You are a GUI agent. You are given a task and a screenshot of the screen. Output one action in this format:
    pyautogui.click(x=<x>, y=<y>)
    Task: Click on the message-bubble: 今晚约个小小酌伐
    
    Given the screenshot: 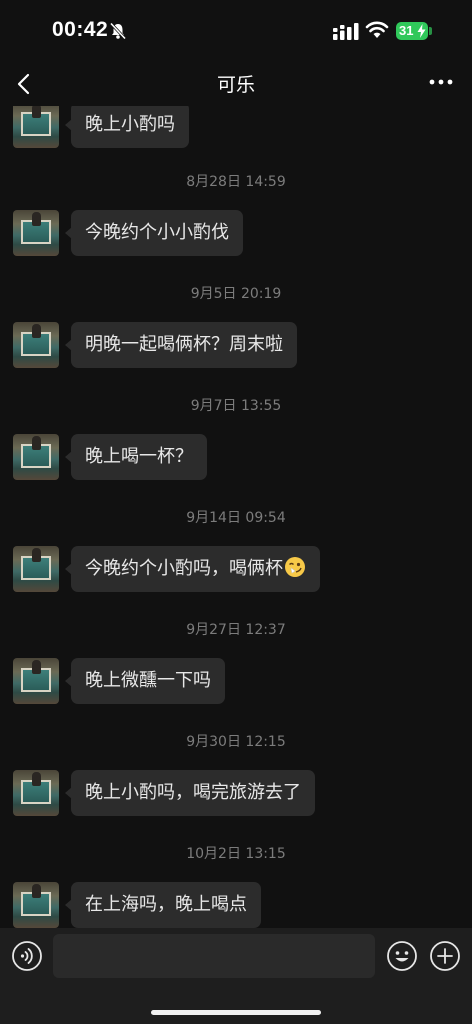 What is the action you would take?
    pyautogui.click(x=154, y=233)
    